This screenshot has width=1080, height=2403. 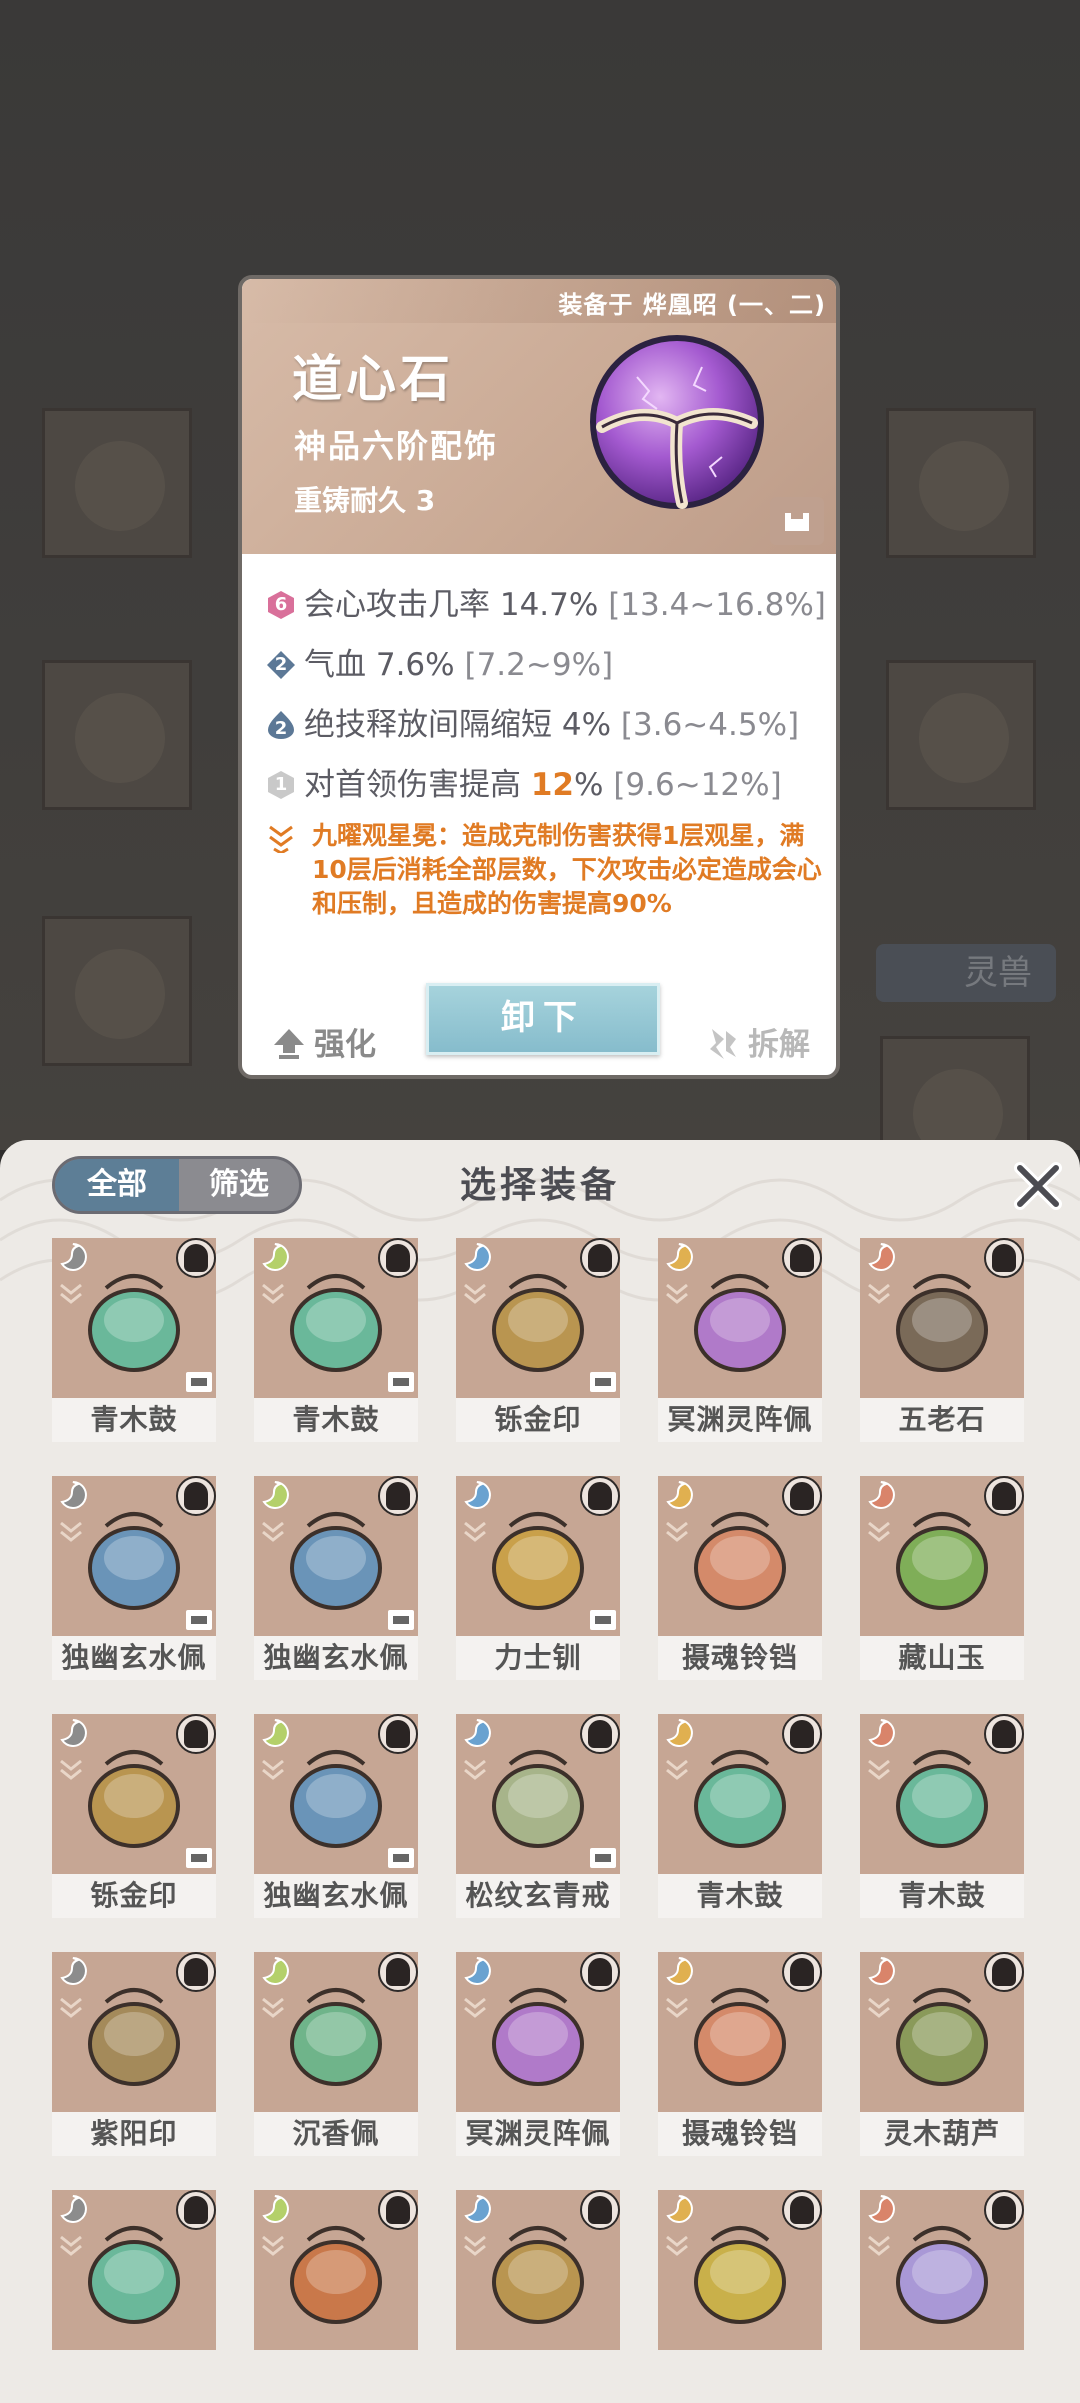 What do you see at coordinates (740, 1561) in the screenshot?
I see `bell-icon` at bounding box center [740, 1561].